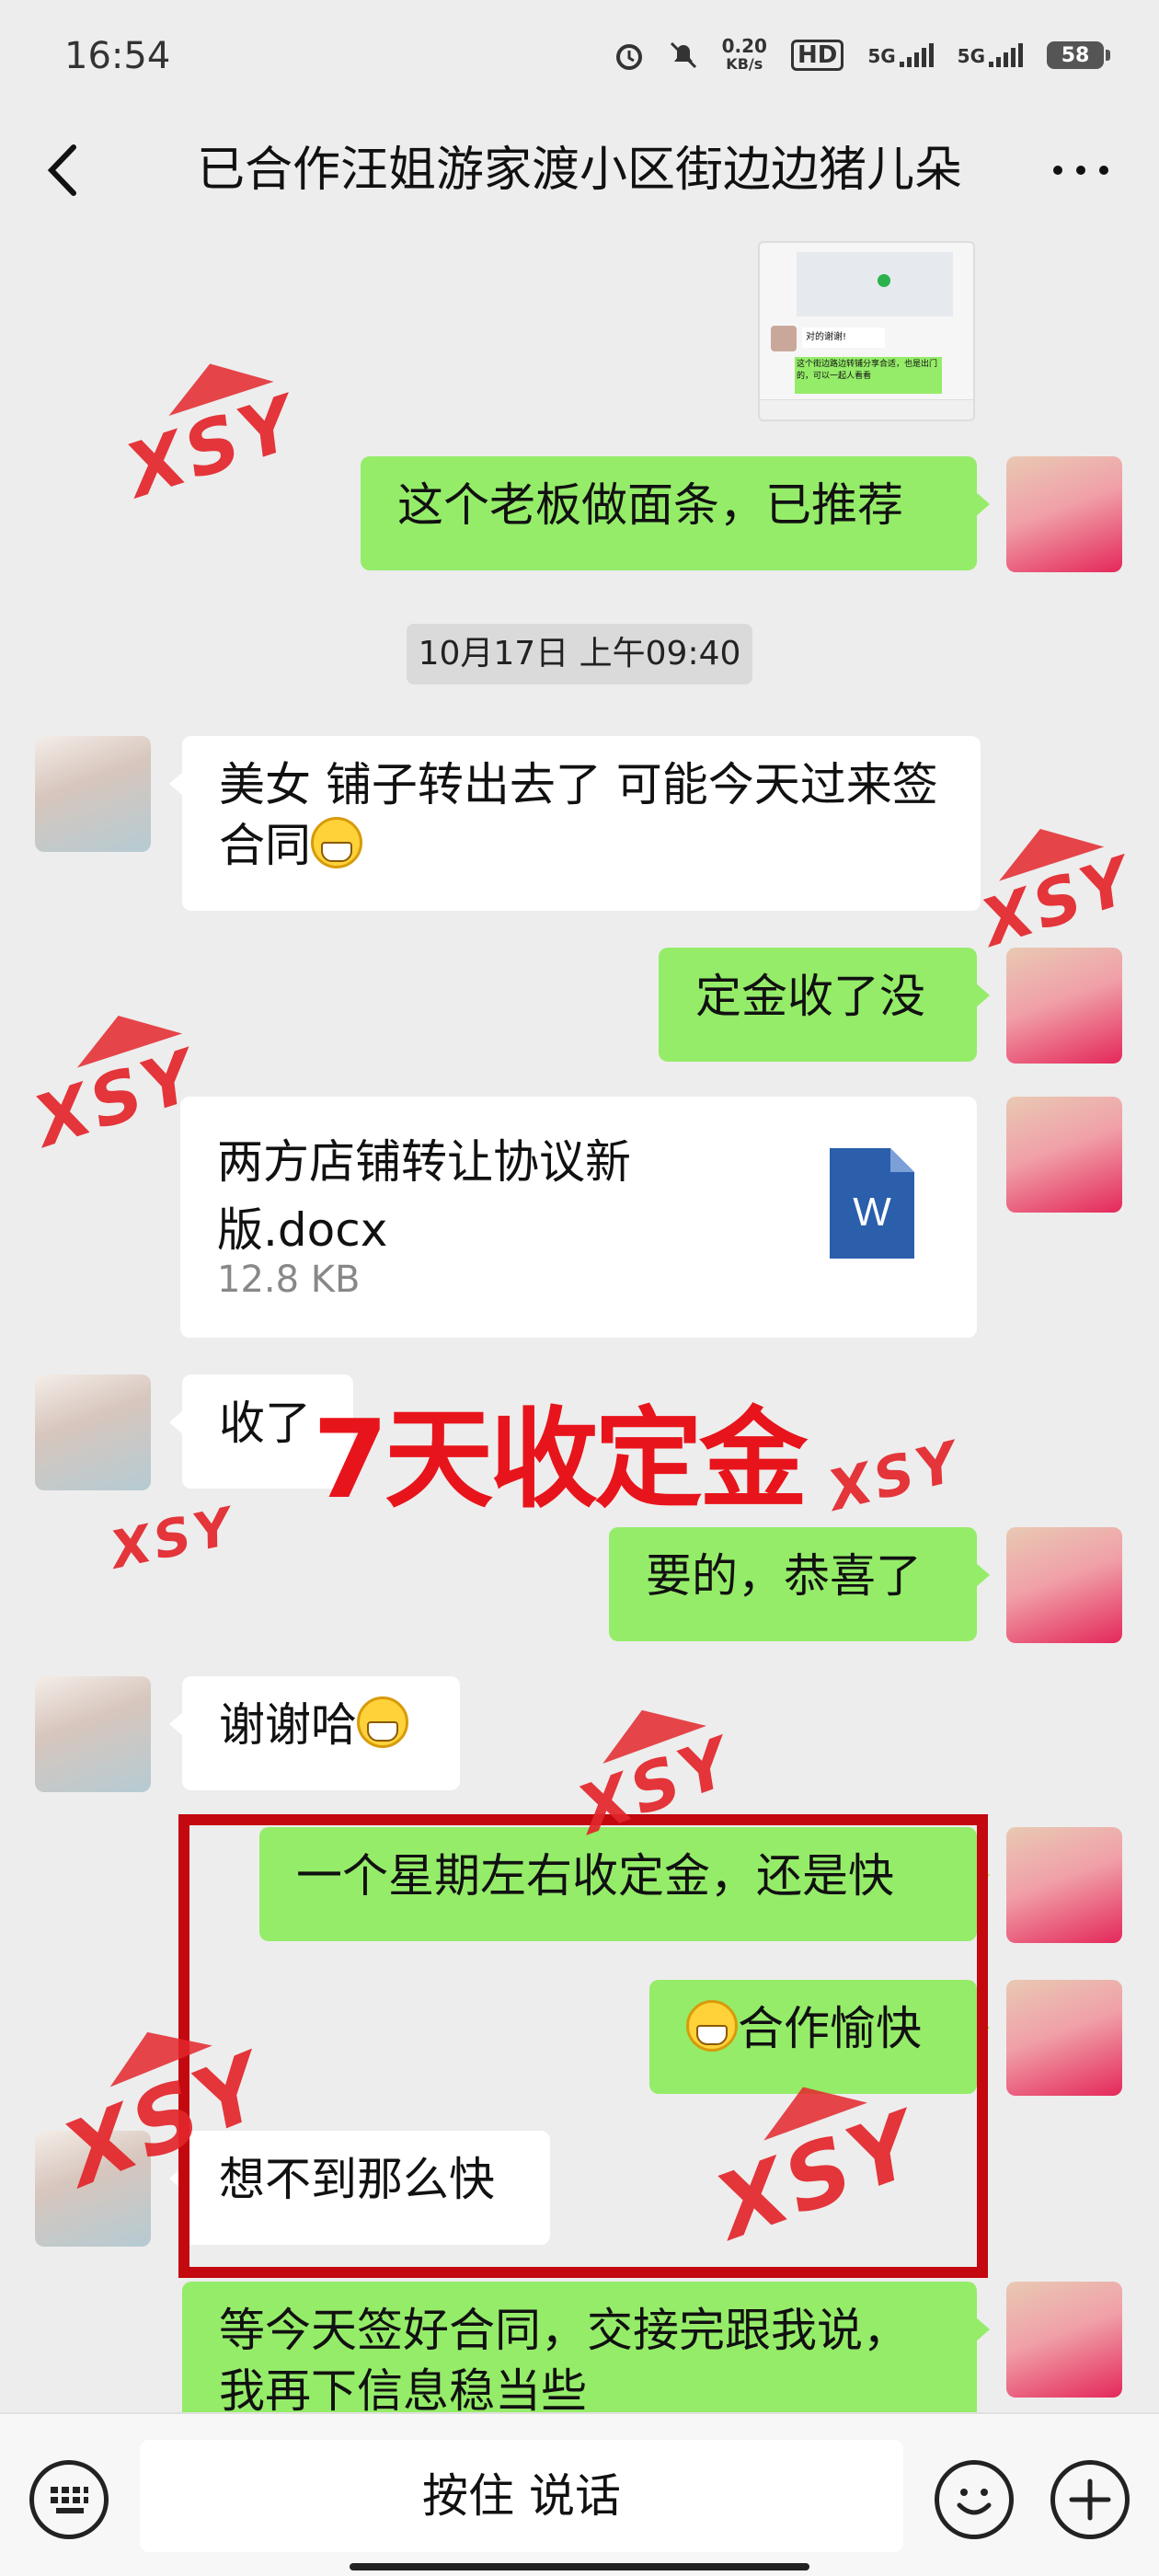 The image size is (1159, 2576). I want to click on more-actions-button, so click(1090, 2499).